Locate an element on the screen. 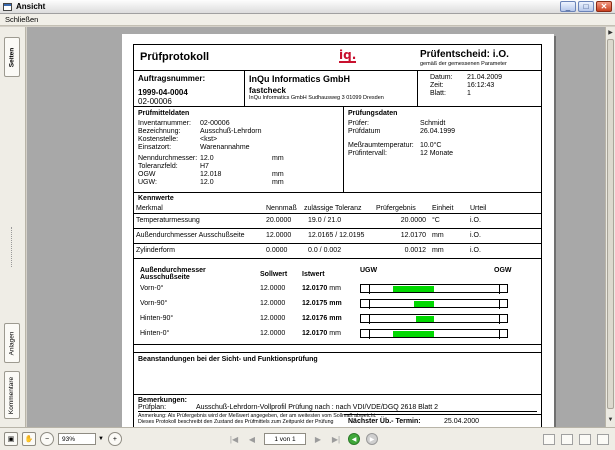  zoom-input: 93% is located at coordinates (77, 439).